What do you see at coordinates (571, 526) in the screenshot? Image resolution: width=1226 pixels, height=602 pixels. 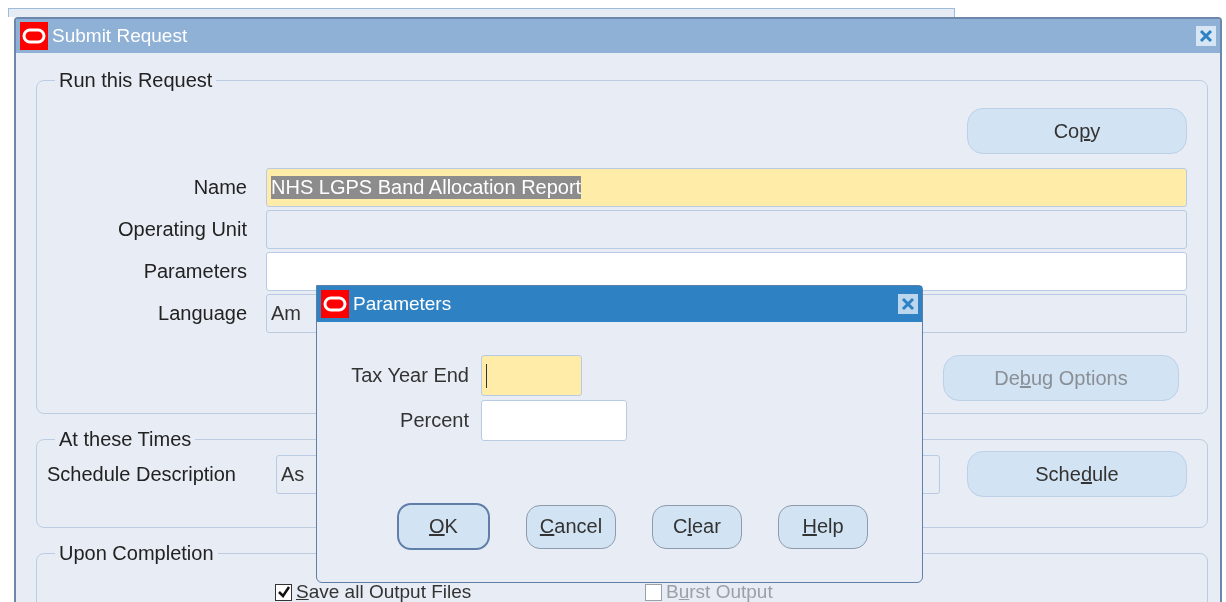 I see `dialog-button: Cancel` at bounding box center [571, 526].